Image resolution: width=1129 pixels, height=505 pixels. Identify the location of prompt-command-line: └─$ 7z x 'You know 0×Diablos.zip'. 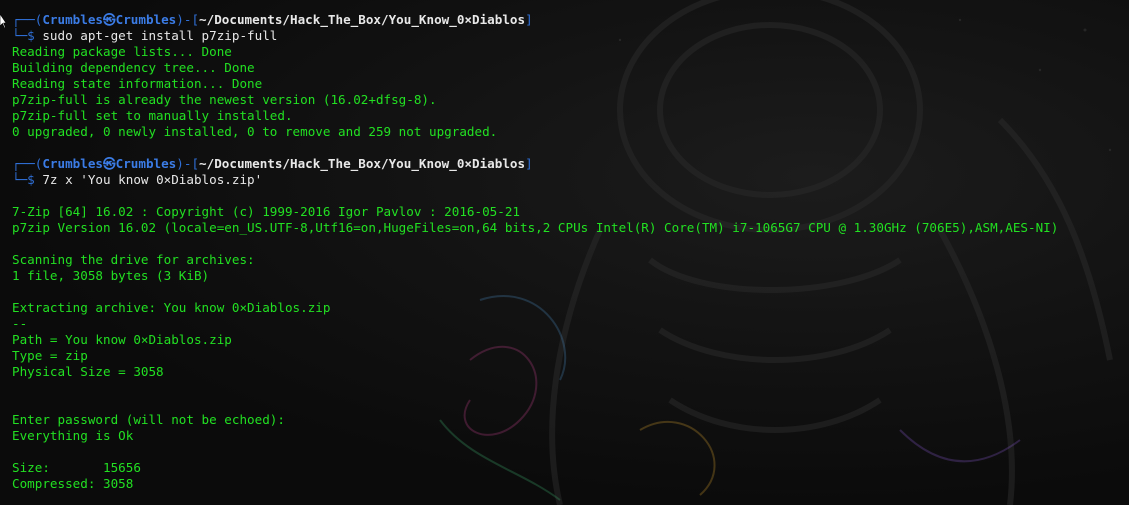
(570, 180).